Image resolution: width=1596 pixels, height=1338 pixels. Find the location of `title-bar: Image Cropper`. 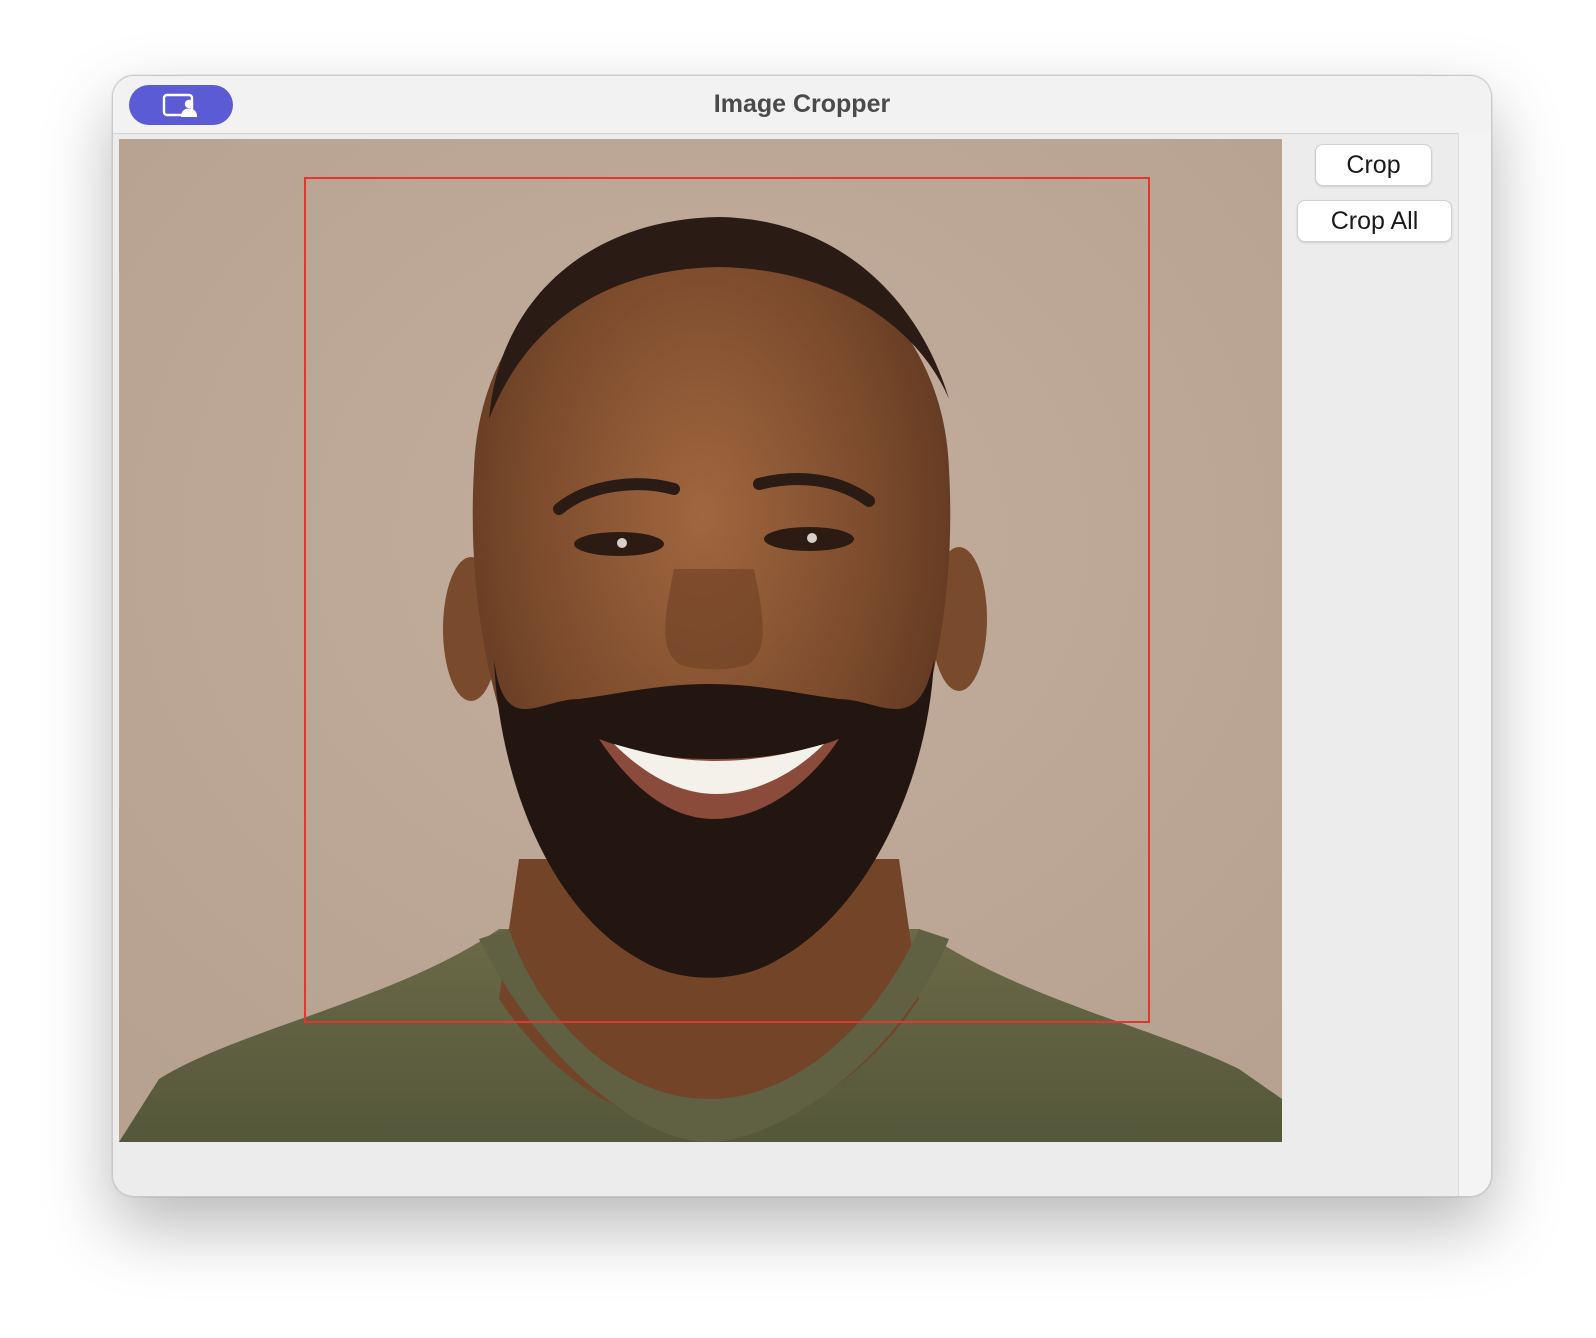

title-bar: Image Cropper is located at coordinates (802, 105).